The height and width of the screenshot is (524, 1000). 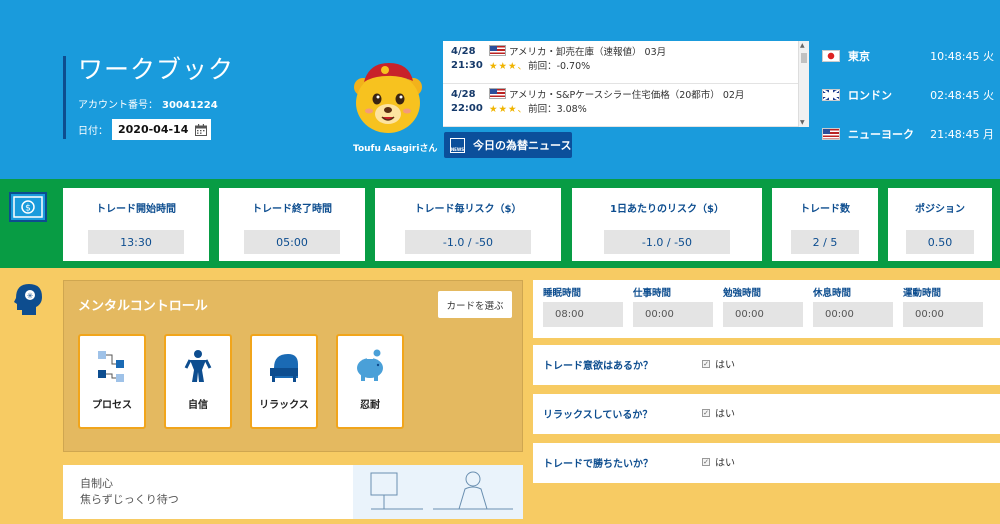 I want to click on hours-label: 勉強時間, so click(x=742, y=293).